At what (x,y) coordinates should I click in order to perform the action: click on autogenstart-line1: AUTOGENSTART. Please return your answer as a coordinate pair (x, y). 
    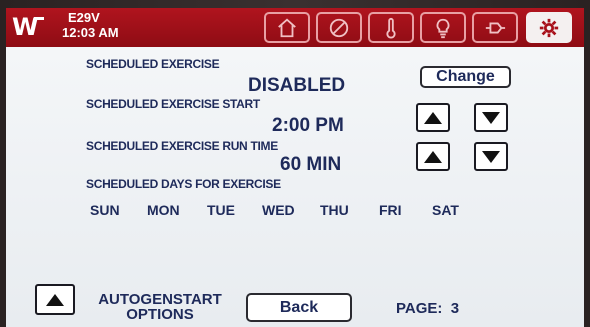
    Looking at the image, I should click on (160, 299).